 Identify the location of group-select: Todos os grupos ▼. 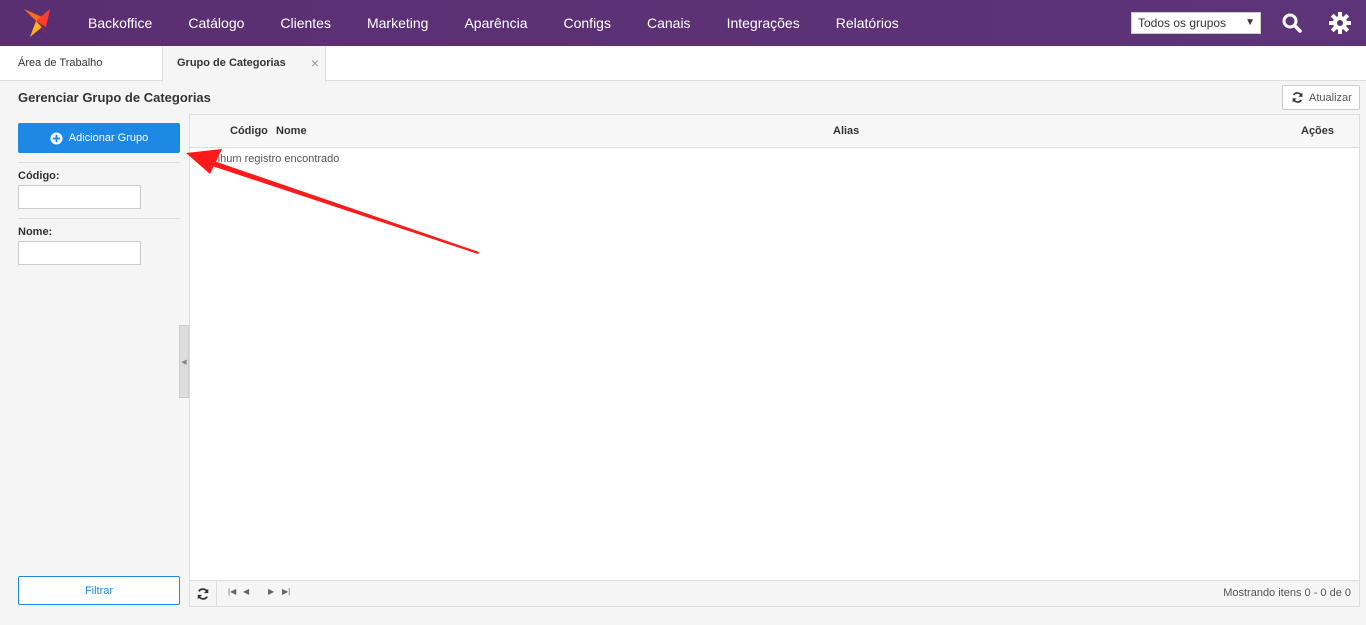
(1196, 23).